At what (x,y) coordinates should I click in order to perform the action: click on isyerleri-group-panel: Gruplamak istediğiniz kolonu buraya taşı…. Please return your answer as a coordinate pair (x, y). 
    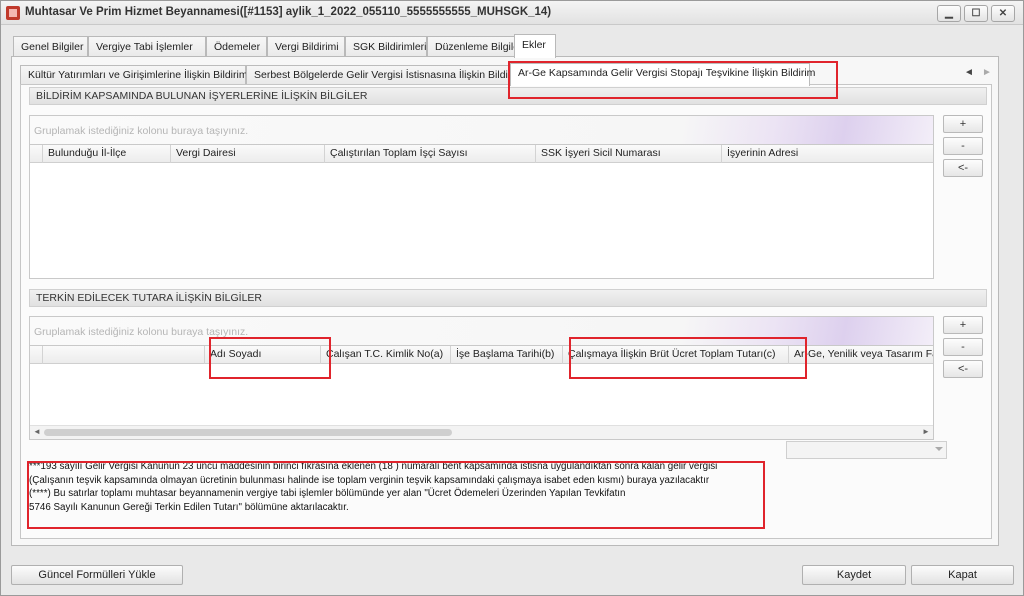
    Looking at the image, I should click on (481, 130).